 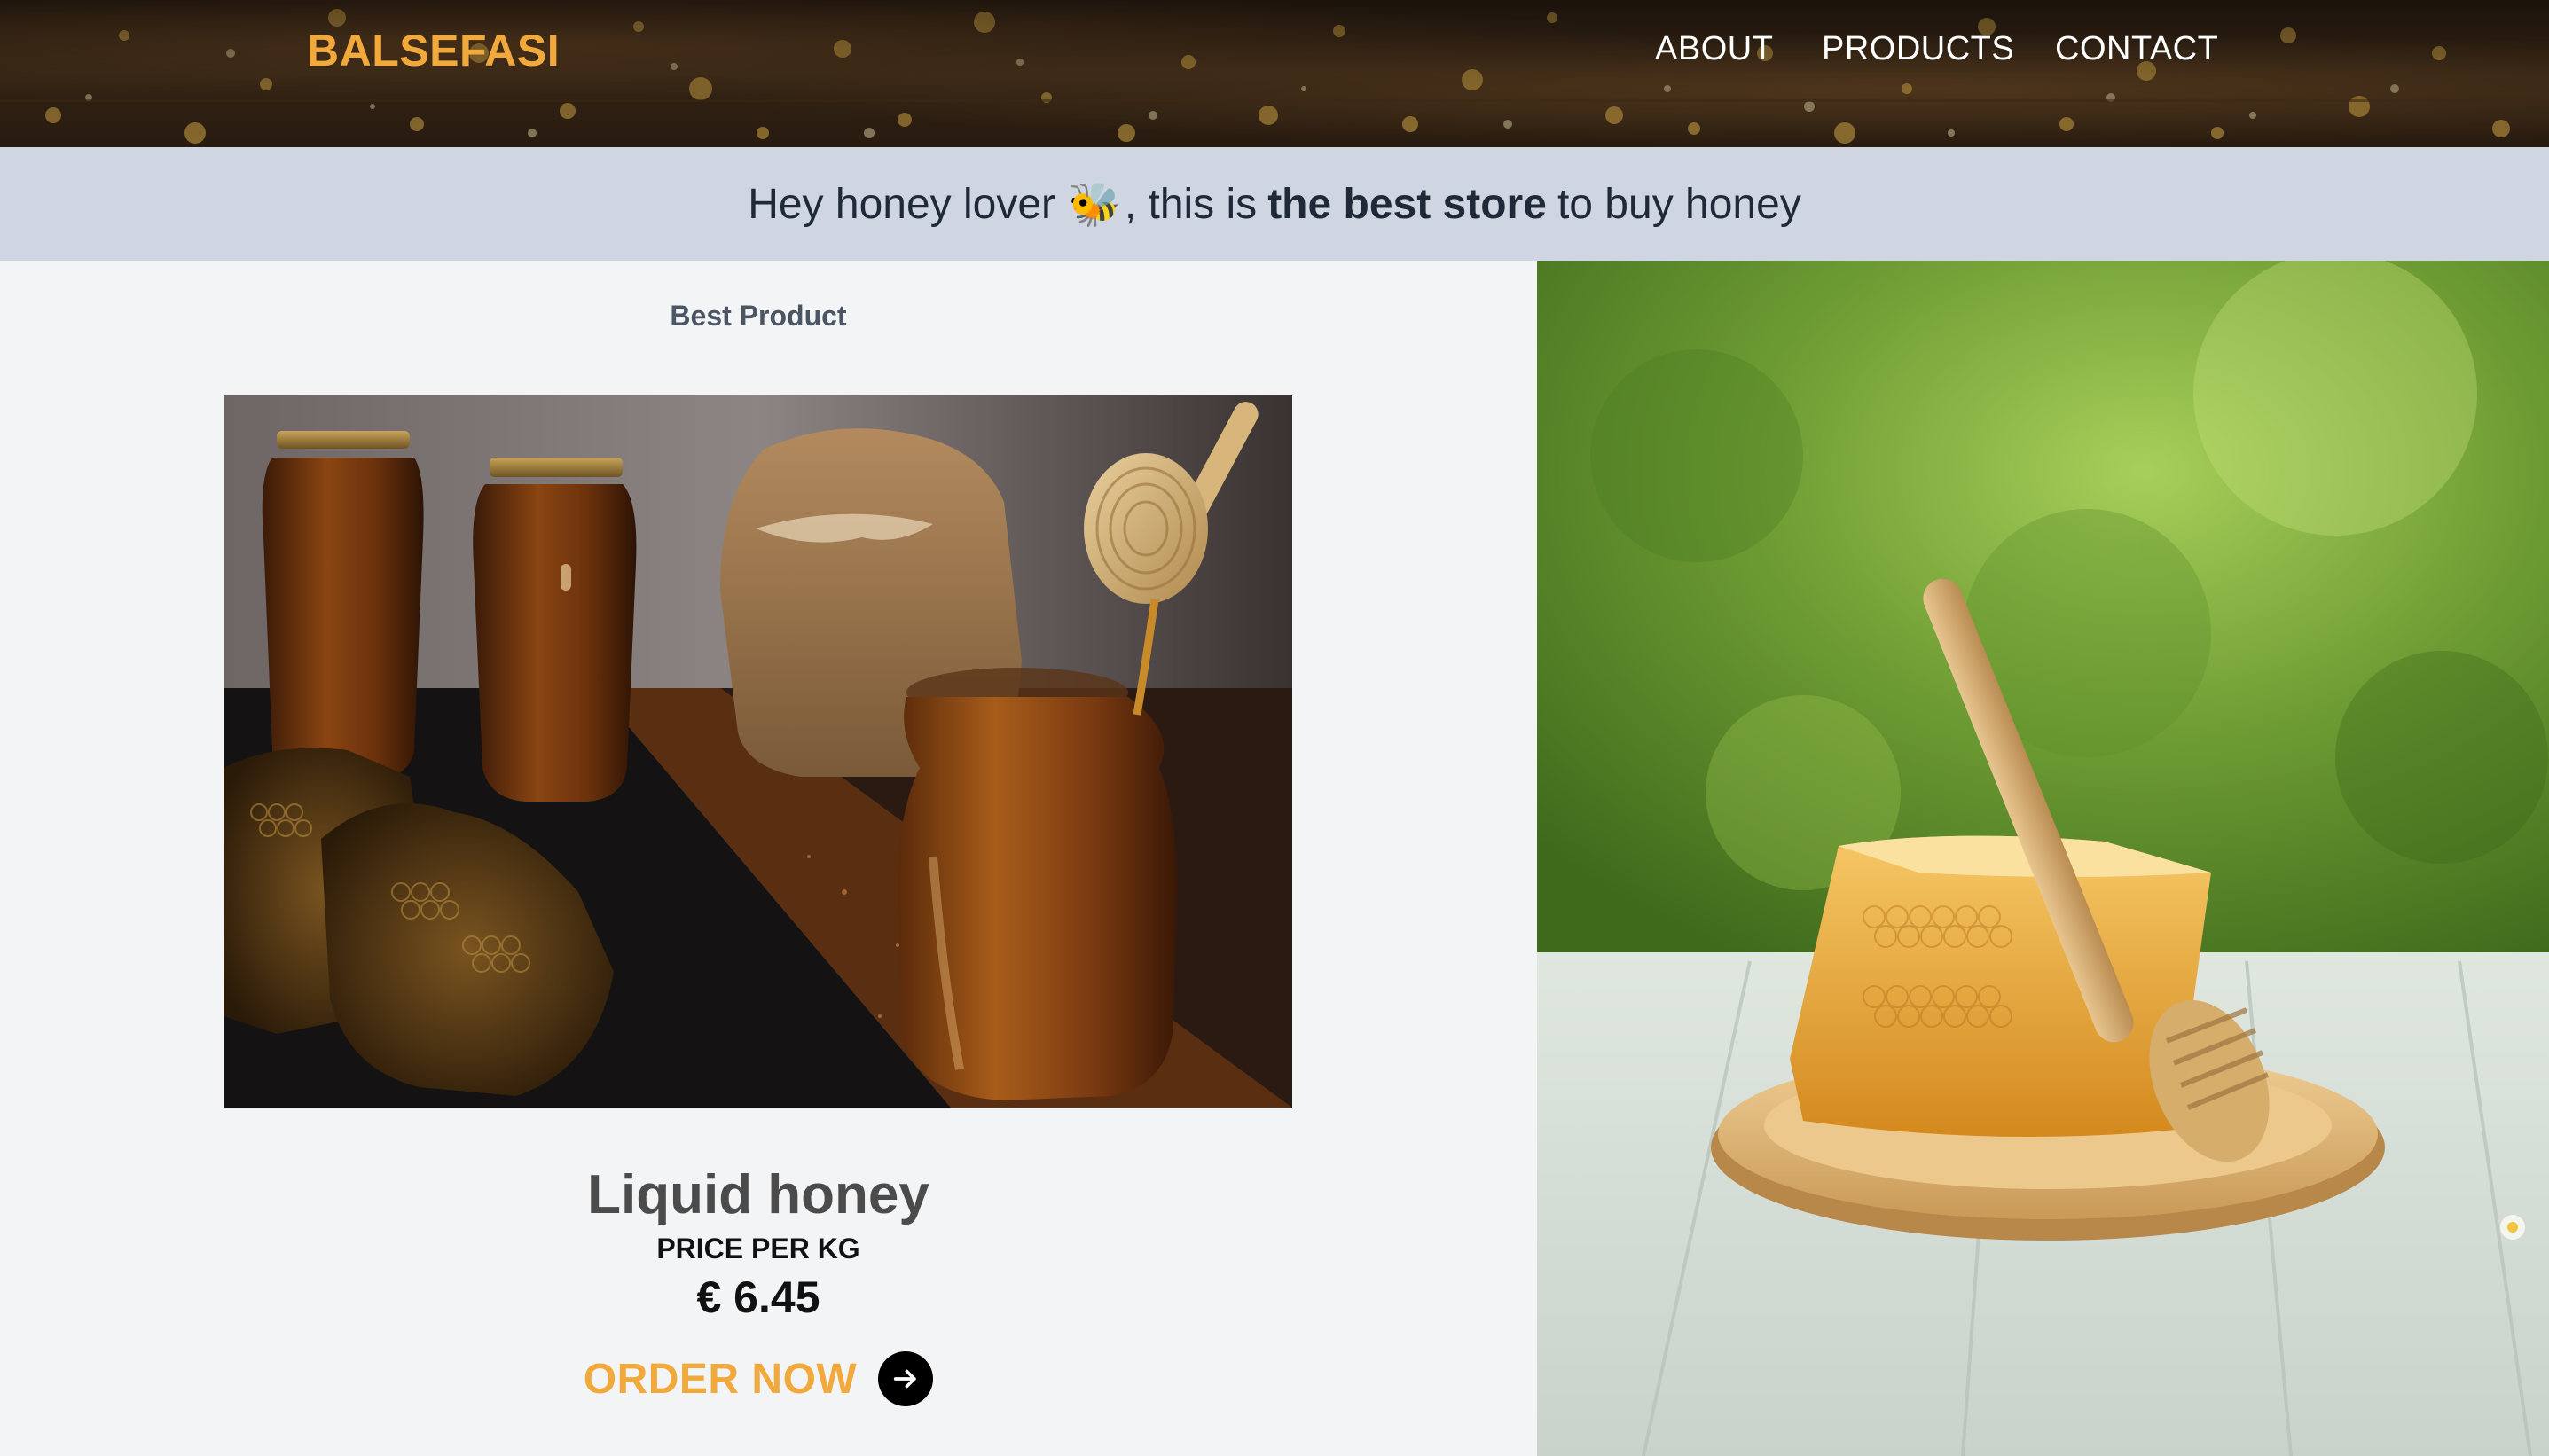 What do you see at coordinates (1407, 204) in the screenshot?
I see `banner-text-bold: the best store` at bounding box center [1407, 204].